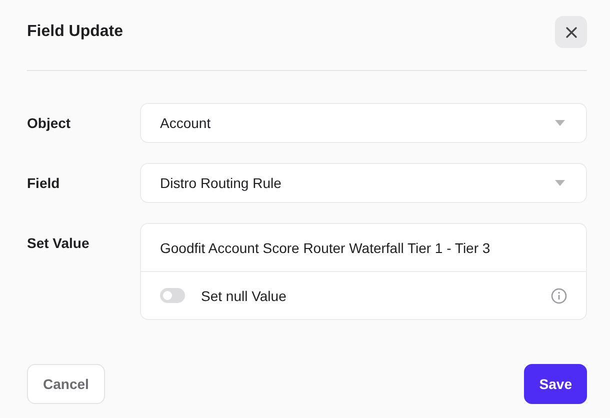 This screenshot has width=610, height=418. Describe the element at coordinates (75, 32) in the screenshot. I see `dialog-title: Field Update` at that location.